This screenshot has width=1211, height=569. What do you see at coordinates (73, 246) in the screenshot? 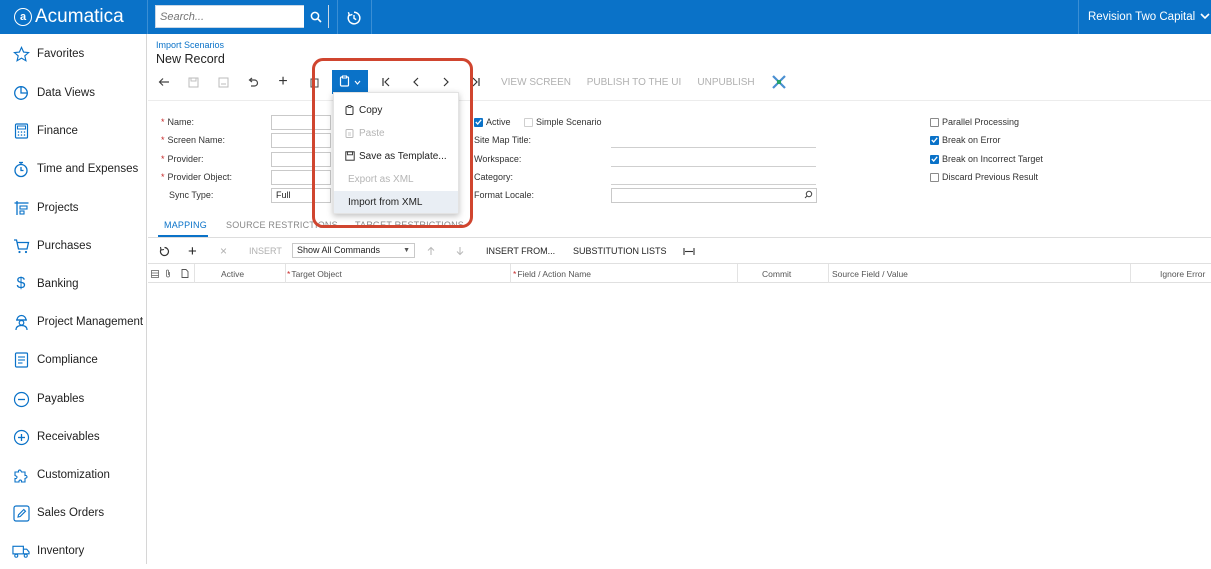
I see `sidebar-item-purchases: Purchases` at bounding box center [73, 246].